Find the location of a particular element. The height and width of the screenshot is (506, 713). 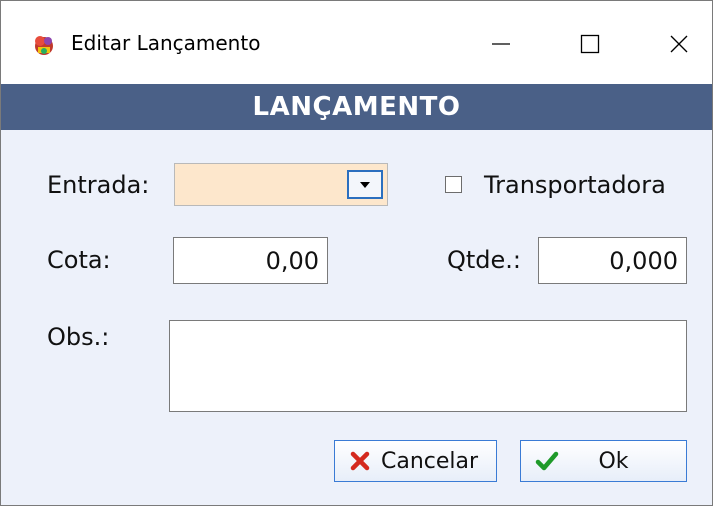

obs-textarea is located at coordinates (428, 366).